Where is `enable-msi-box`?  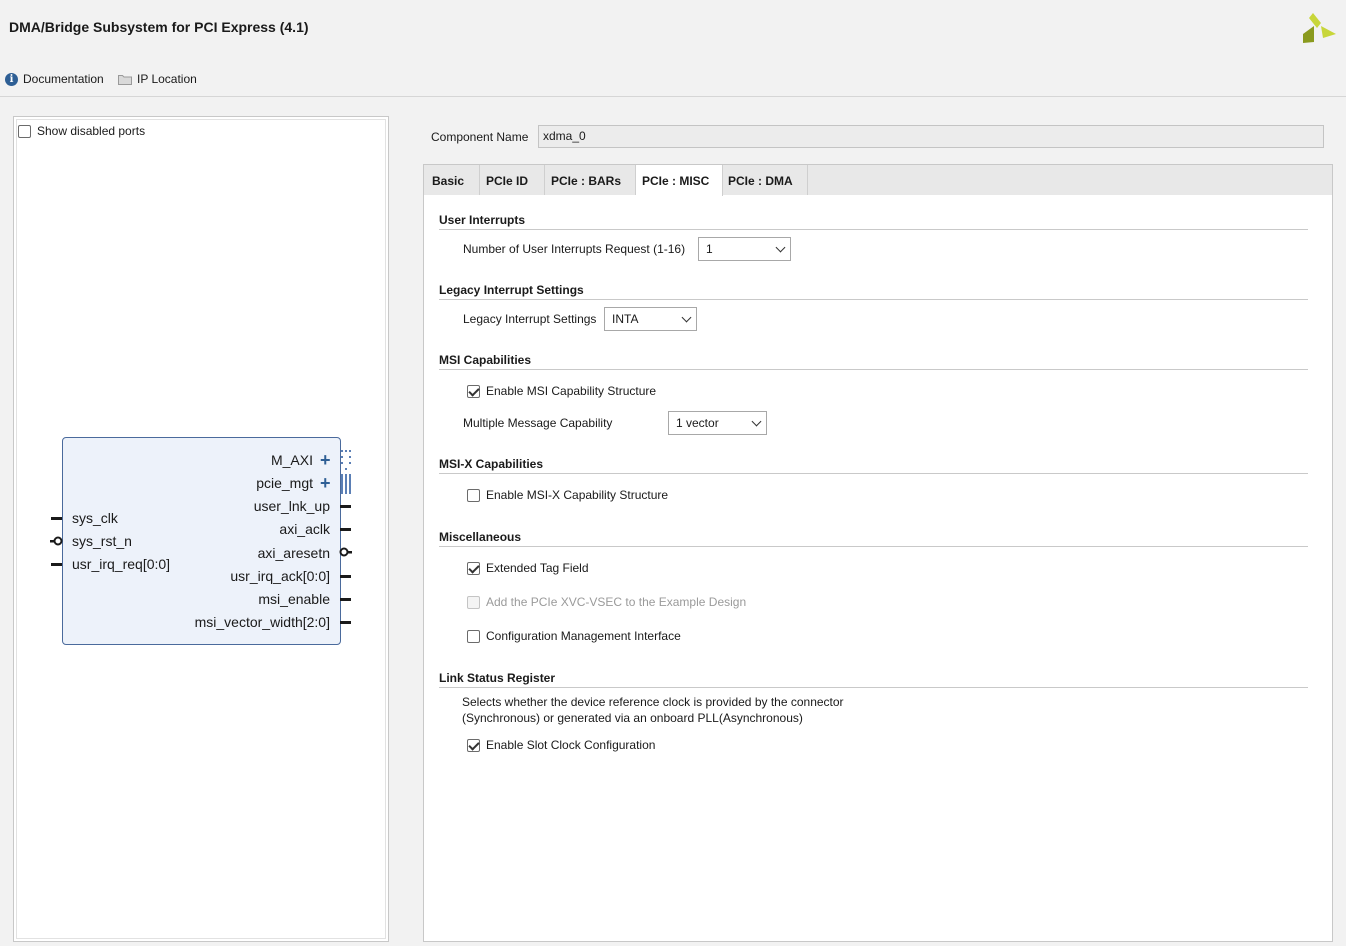
enable-msi-box is located at coordinates (473, 391).